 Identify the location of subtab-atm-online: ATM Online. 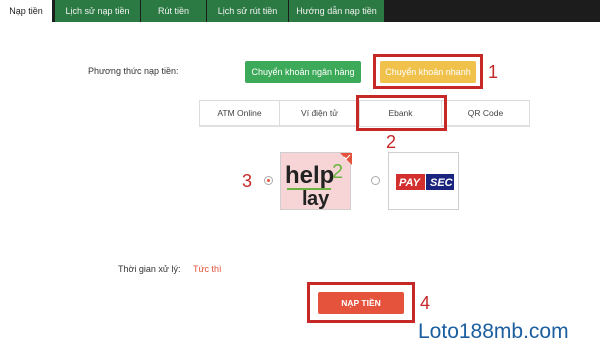
(240, 113).